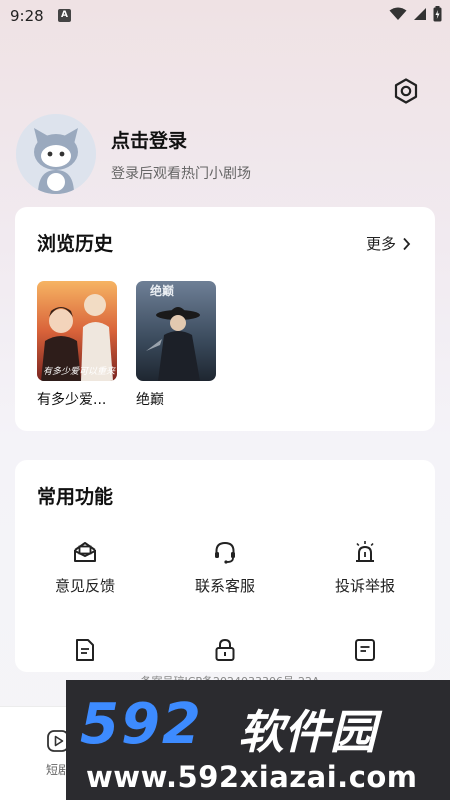 The image size is (450, 800). What do you see at coordinates (365, 551) in the screenshot?
I see `alarm-icon` at bounding box center [365, 551].